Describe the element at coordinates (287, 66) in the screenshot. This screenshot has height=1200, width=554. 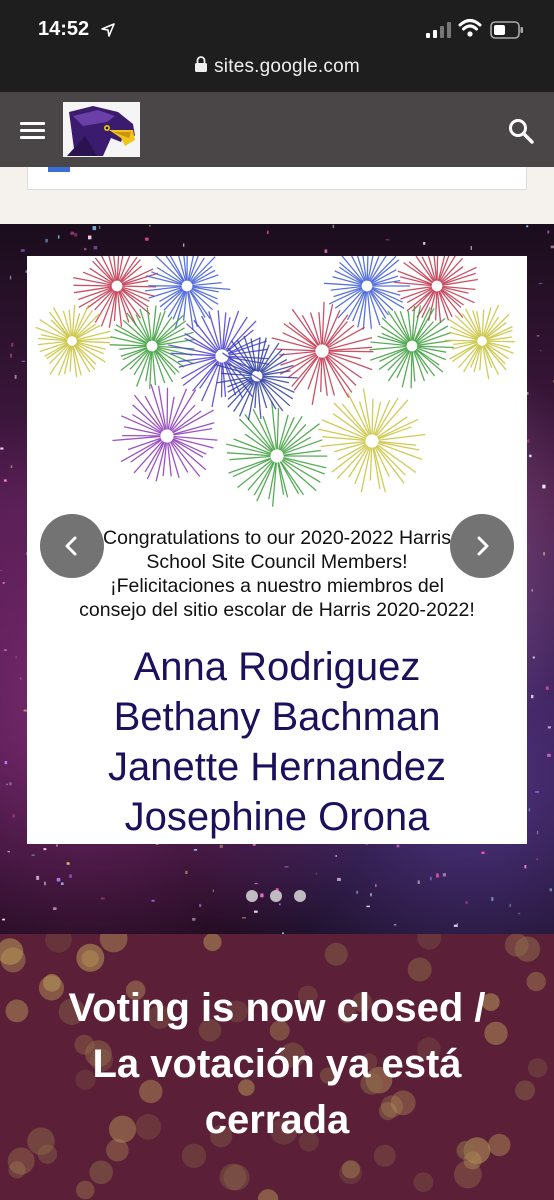
I see `url-text: sites.google.com` at that location.